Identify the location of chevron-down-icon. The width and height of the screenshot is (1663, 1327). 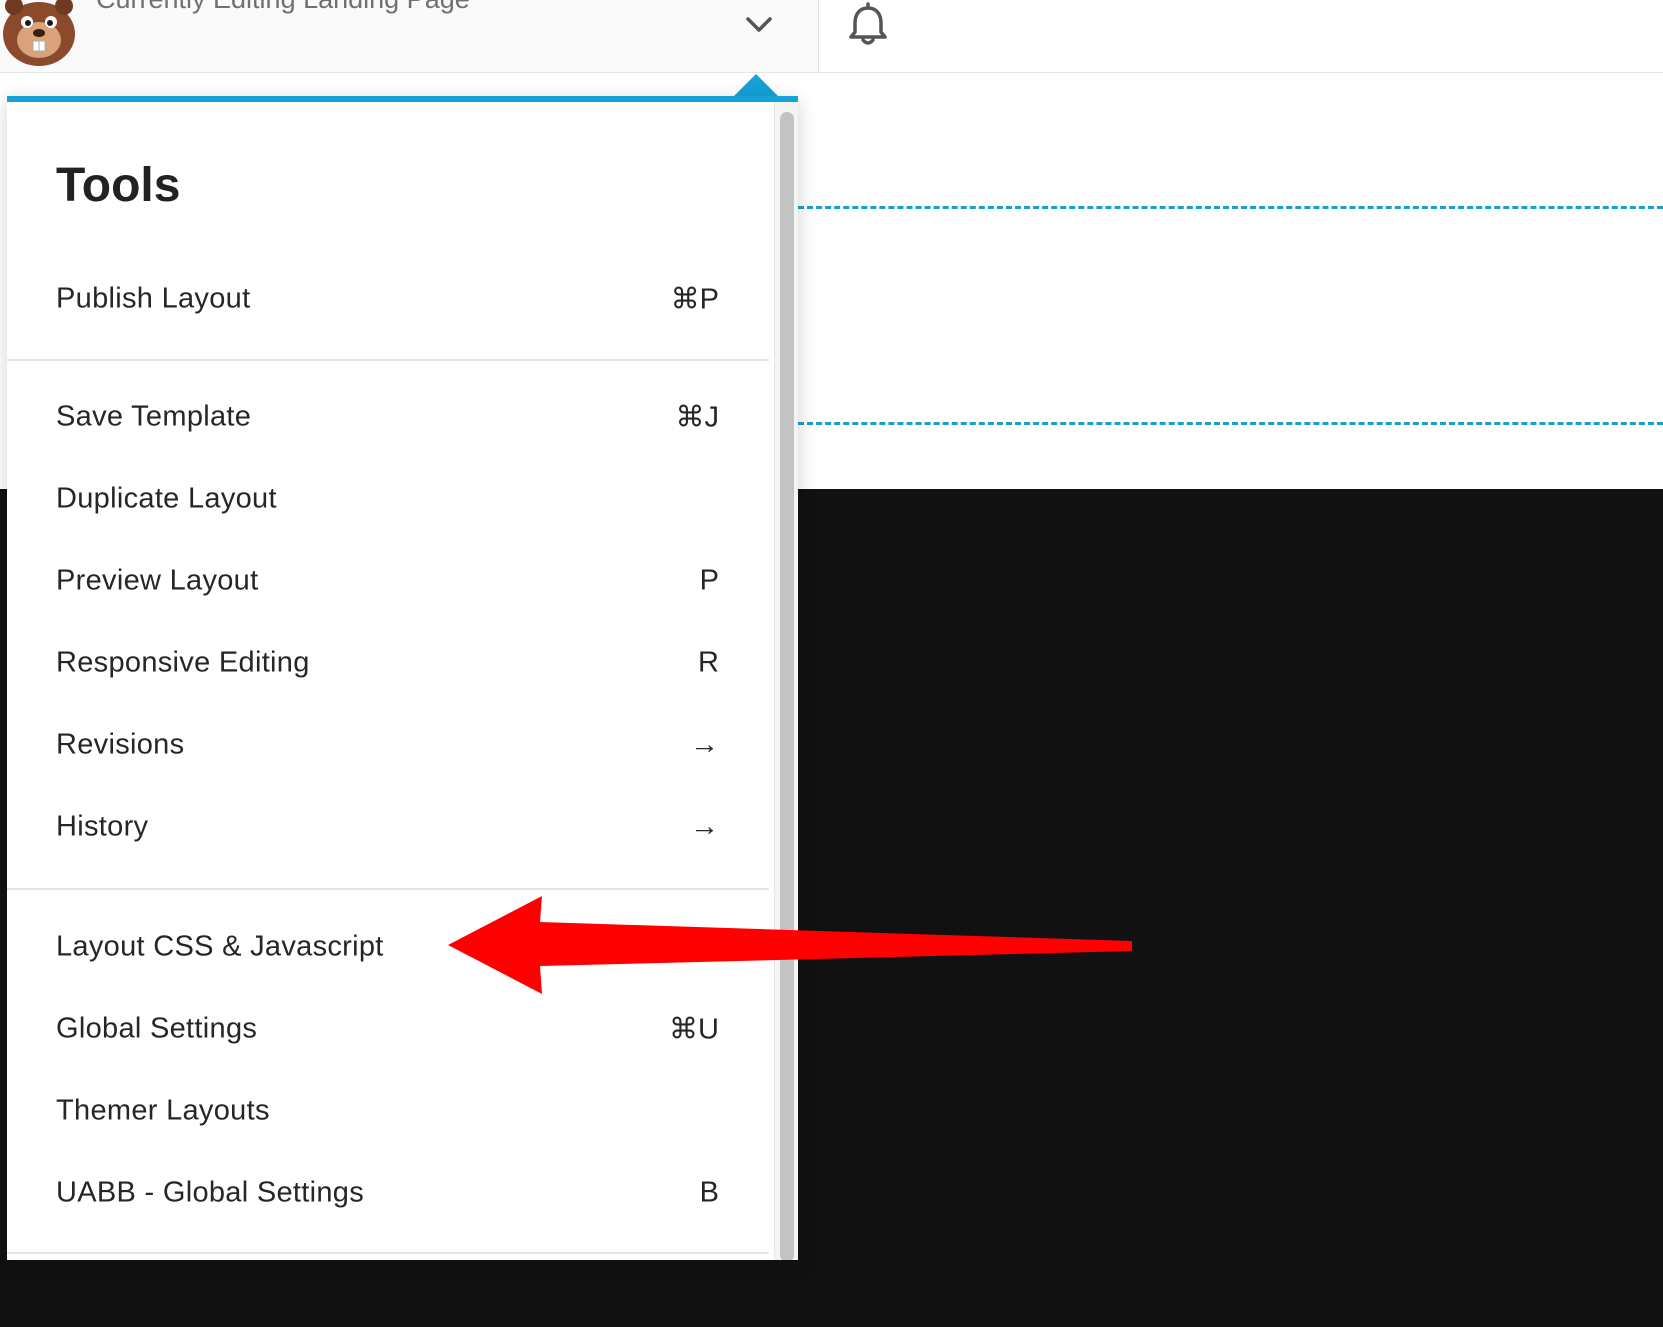
(759, 25).